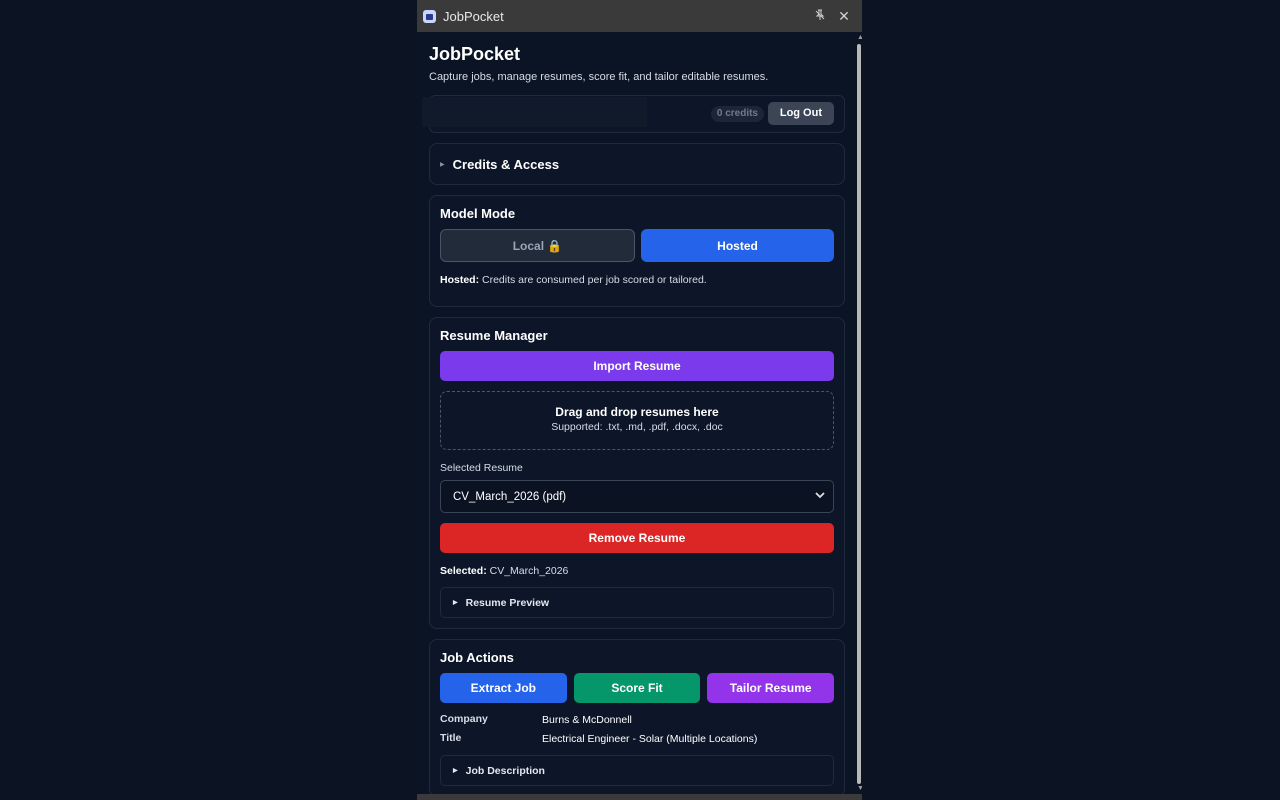 Image resolution: width=1280 pixels, height=800 pixels. I want to click on credits-access-title: Credits & Access, so click(506, 164).